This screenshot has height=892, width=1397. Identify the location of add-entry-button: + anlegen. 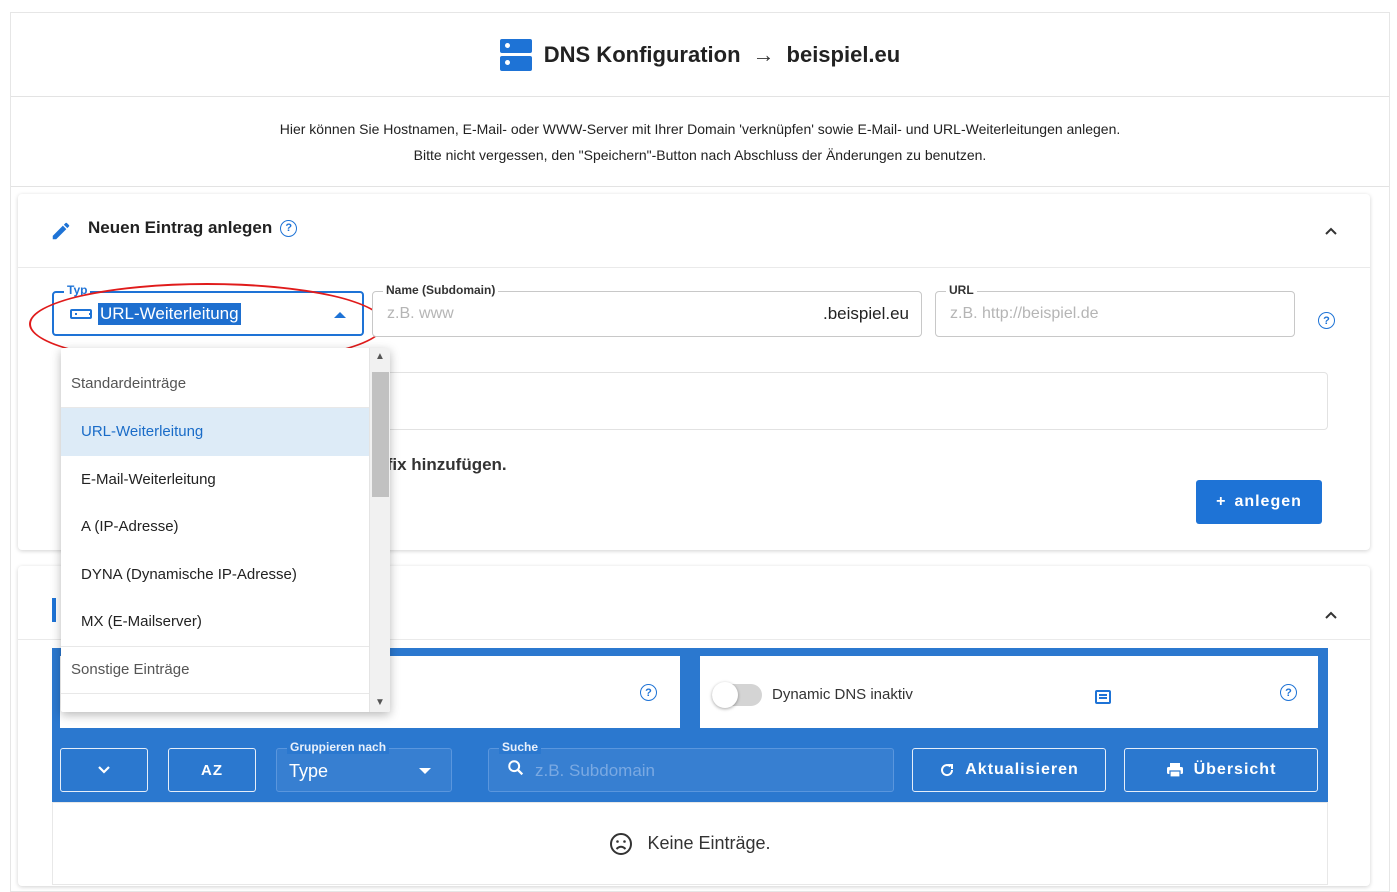
(1259, 502).